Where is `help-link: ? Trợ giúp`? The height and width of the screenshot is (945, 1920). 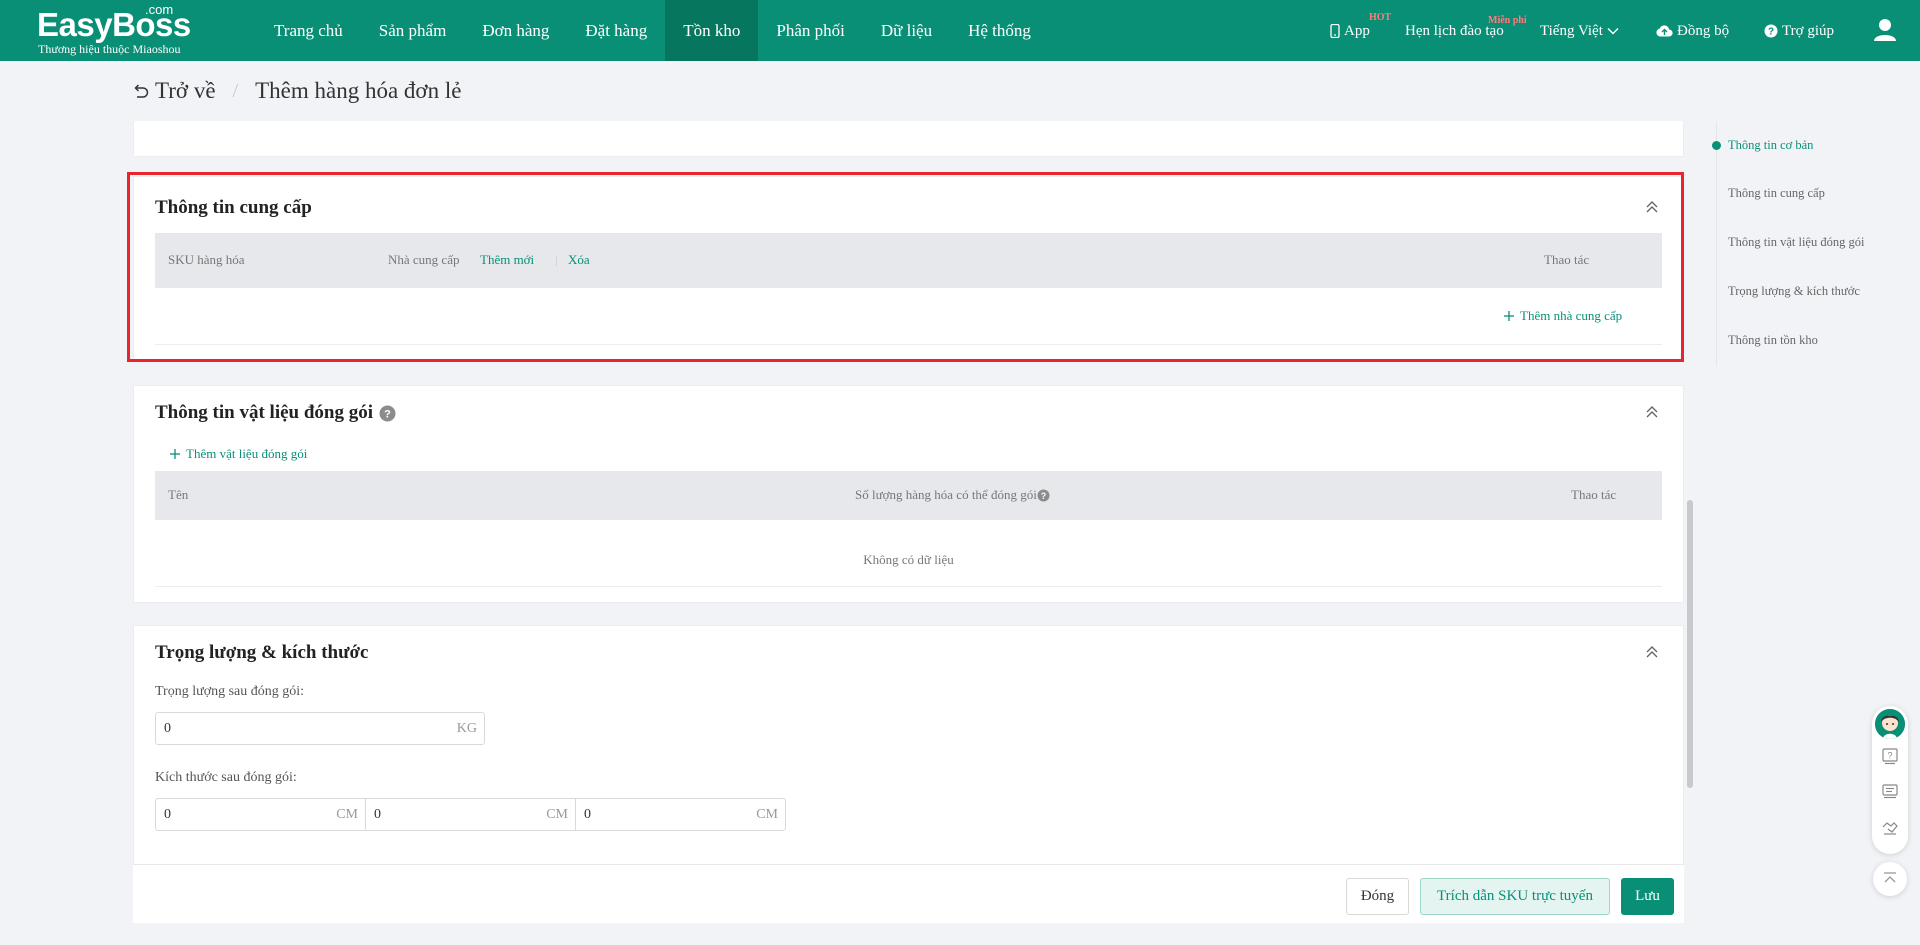
help-link: ? Trợ giúp is located at coordinates (1799, 30).